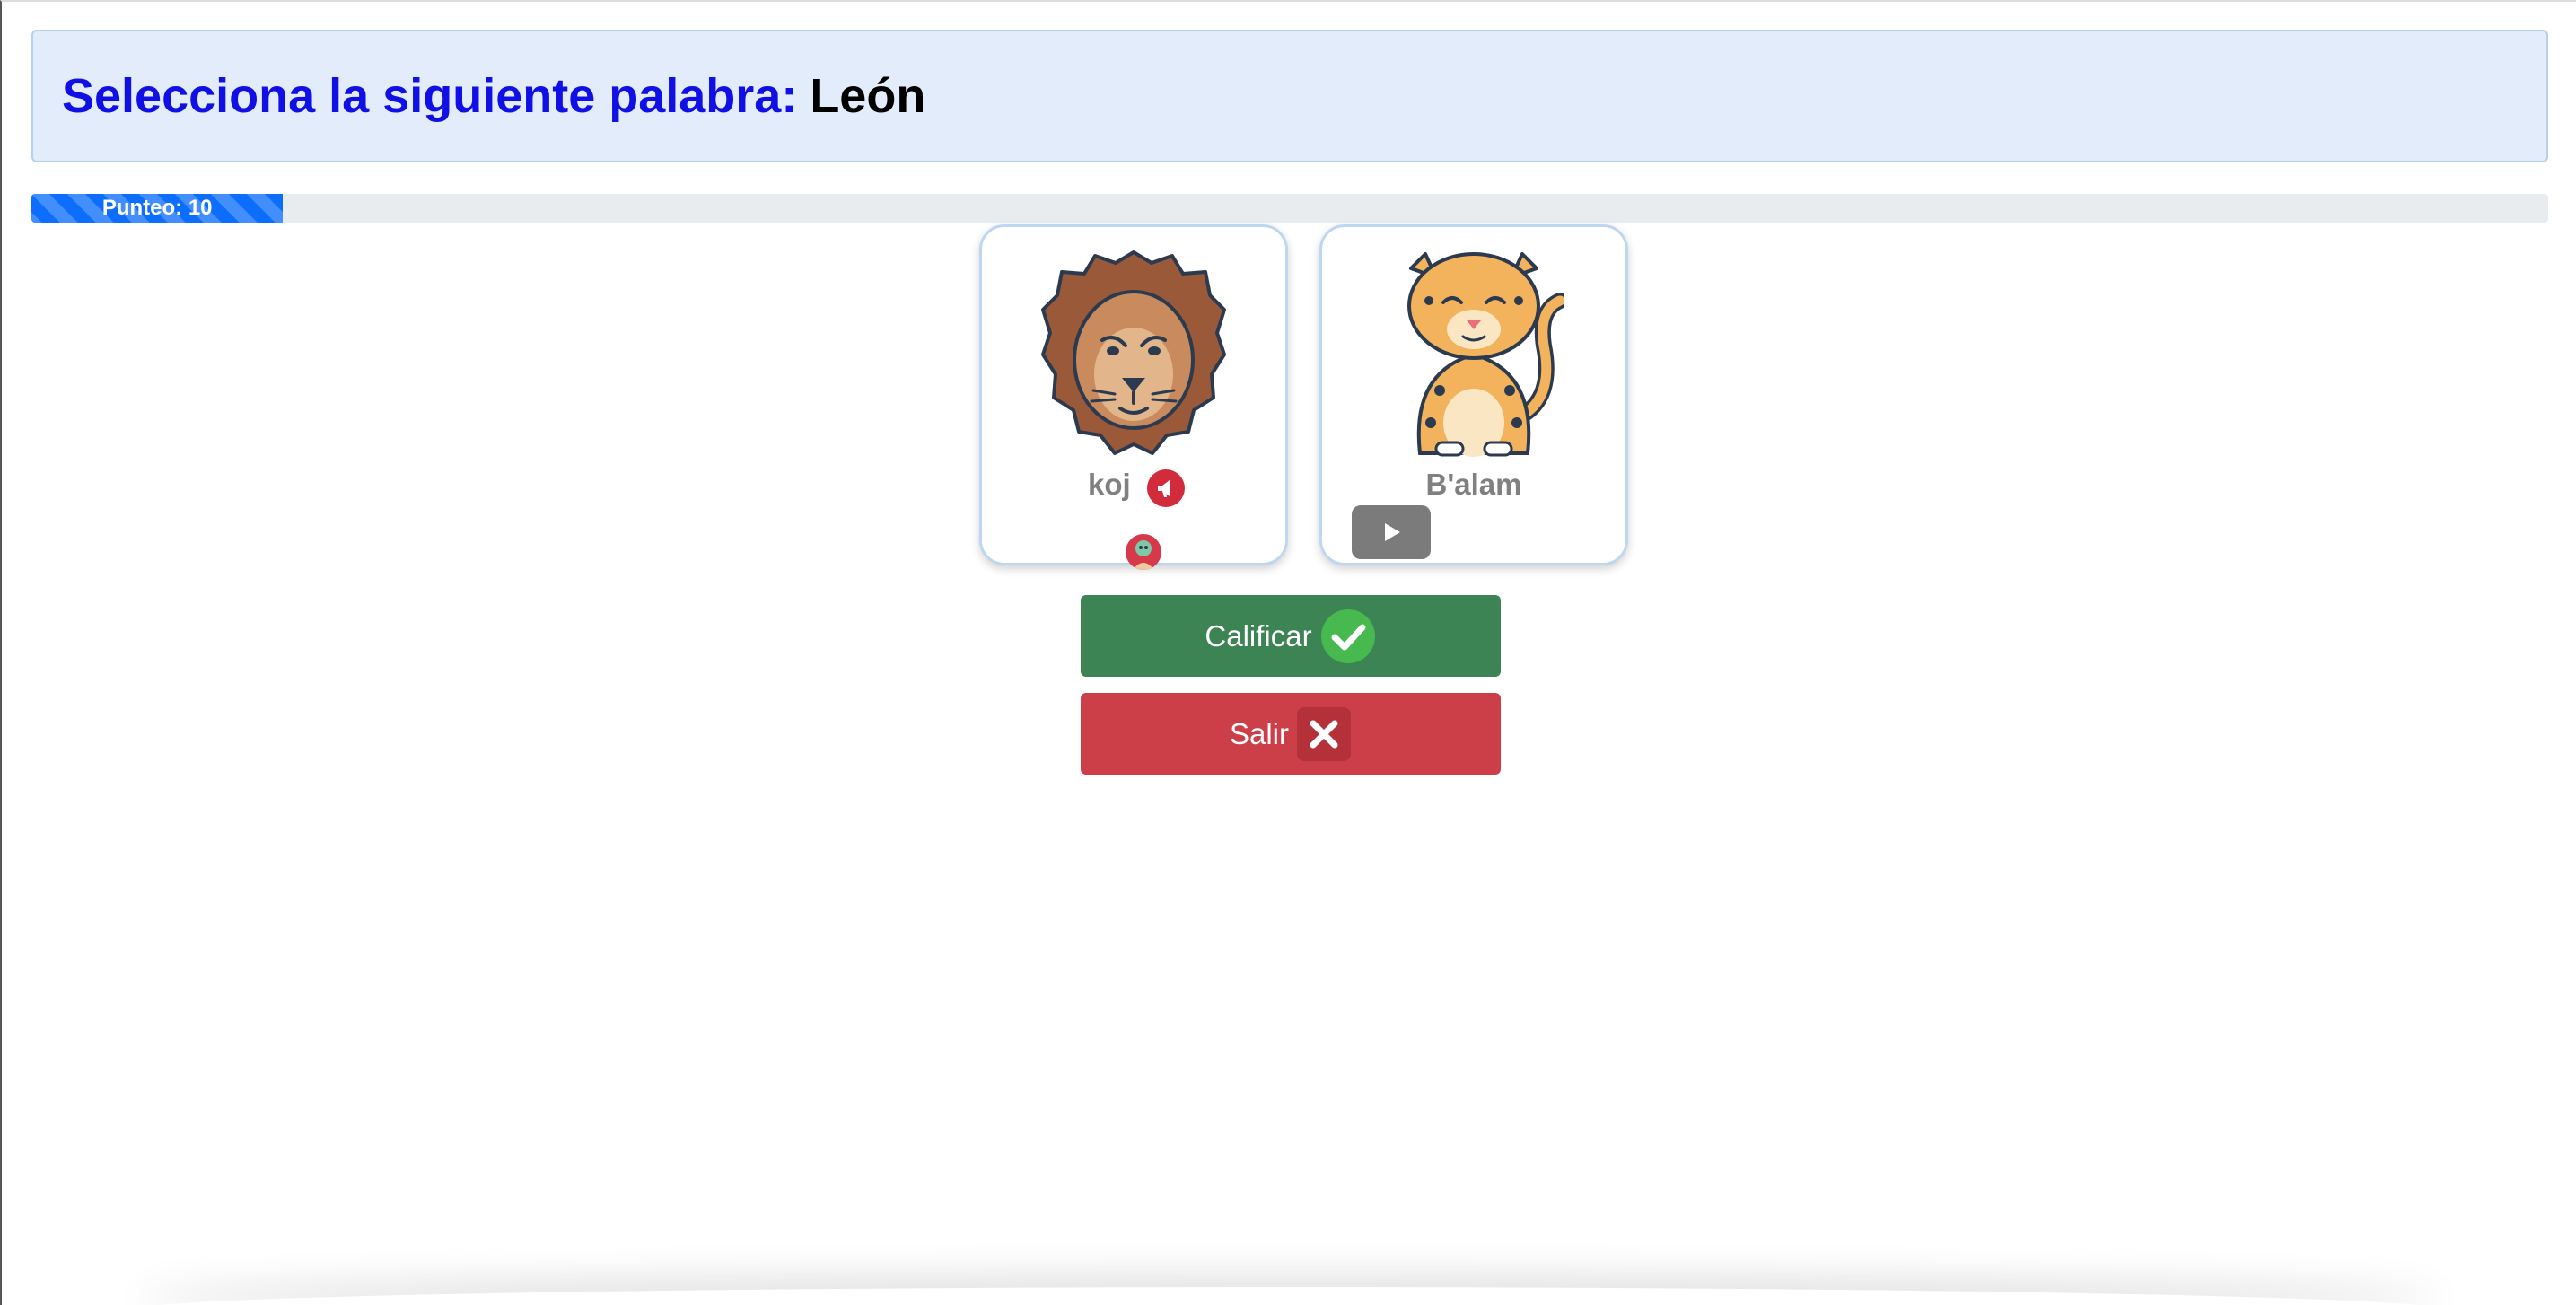 This screenshot has height=1305, width=2576. What do you see at coordinates (1258, 635) in the screenshot?
I see `grade-button-label: Calificar` at bounding box center [1258, 635].